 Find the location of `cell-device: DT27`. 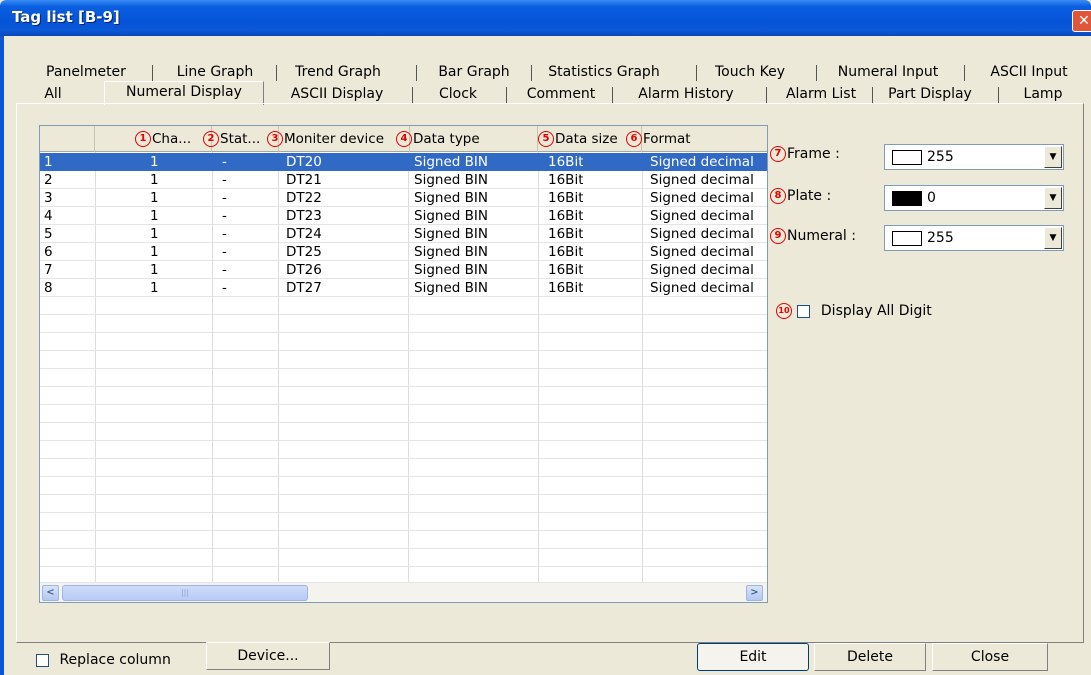

cell-device: DT27 is located at coordinates (304, 288).